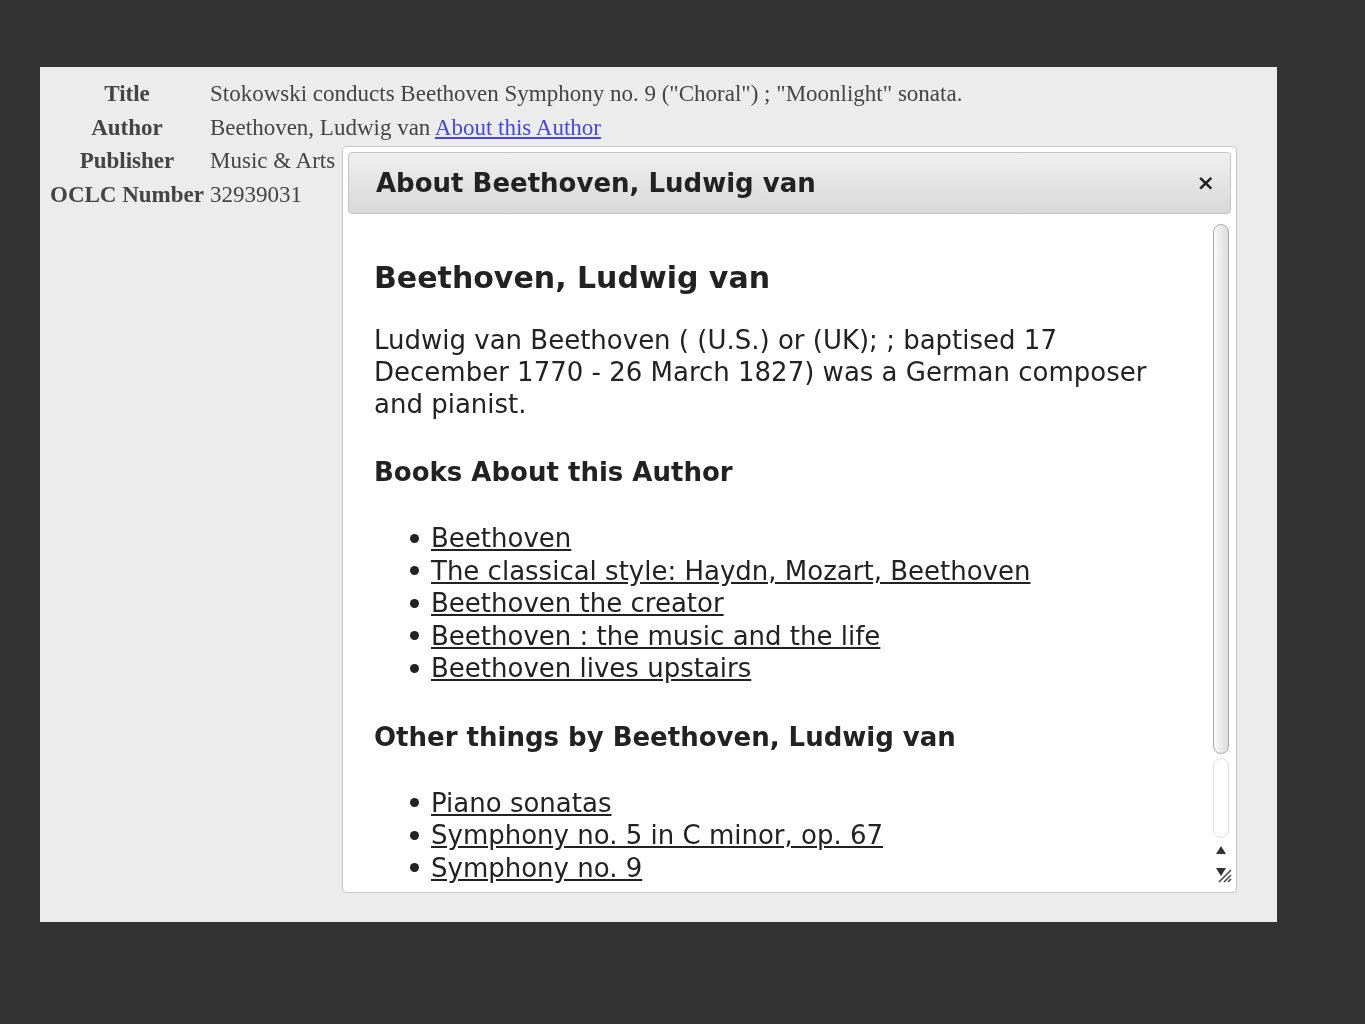 The height and width of the screenshot is (1024, 1365). Describe the element at coordinates (665, 736) in the screenshot. I see `section-heading: Other things by Beethoven, Ludwig van` at that location.